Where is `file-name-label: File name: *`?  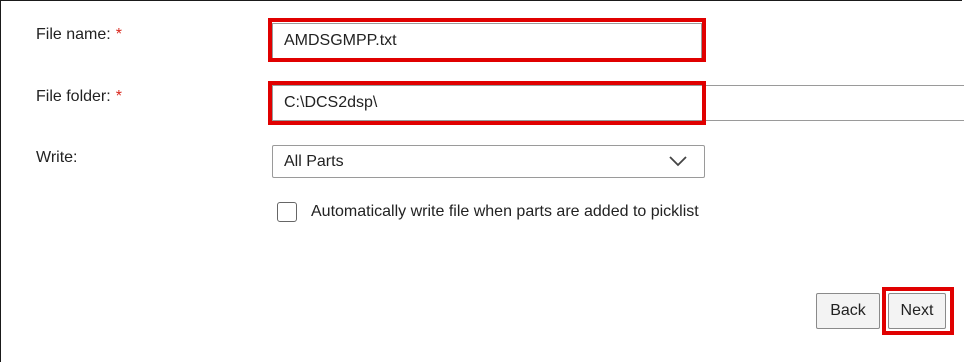
file-name-label: File name: * is located at coordinates (79, 35).